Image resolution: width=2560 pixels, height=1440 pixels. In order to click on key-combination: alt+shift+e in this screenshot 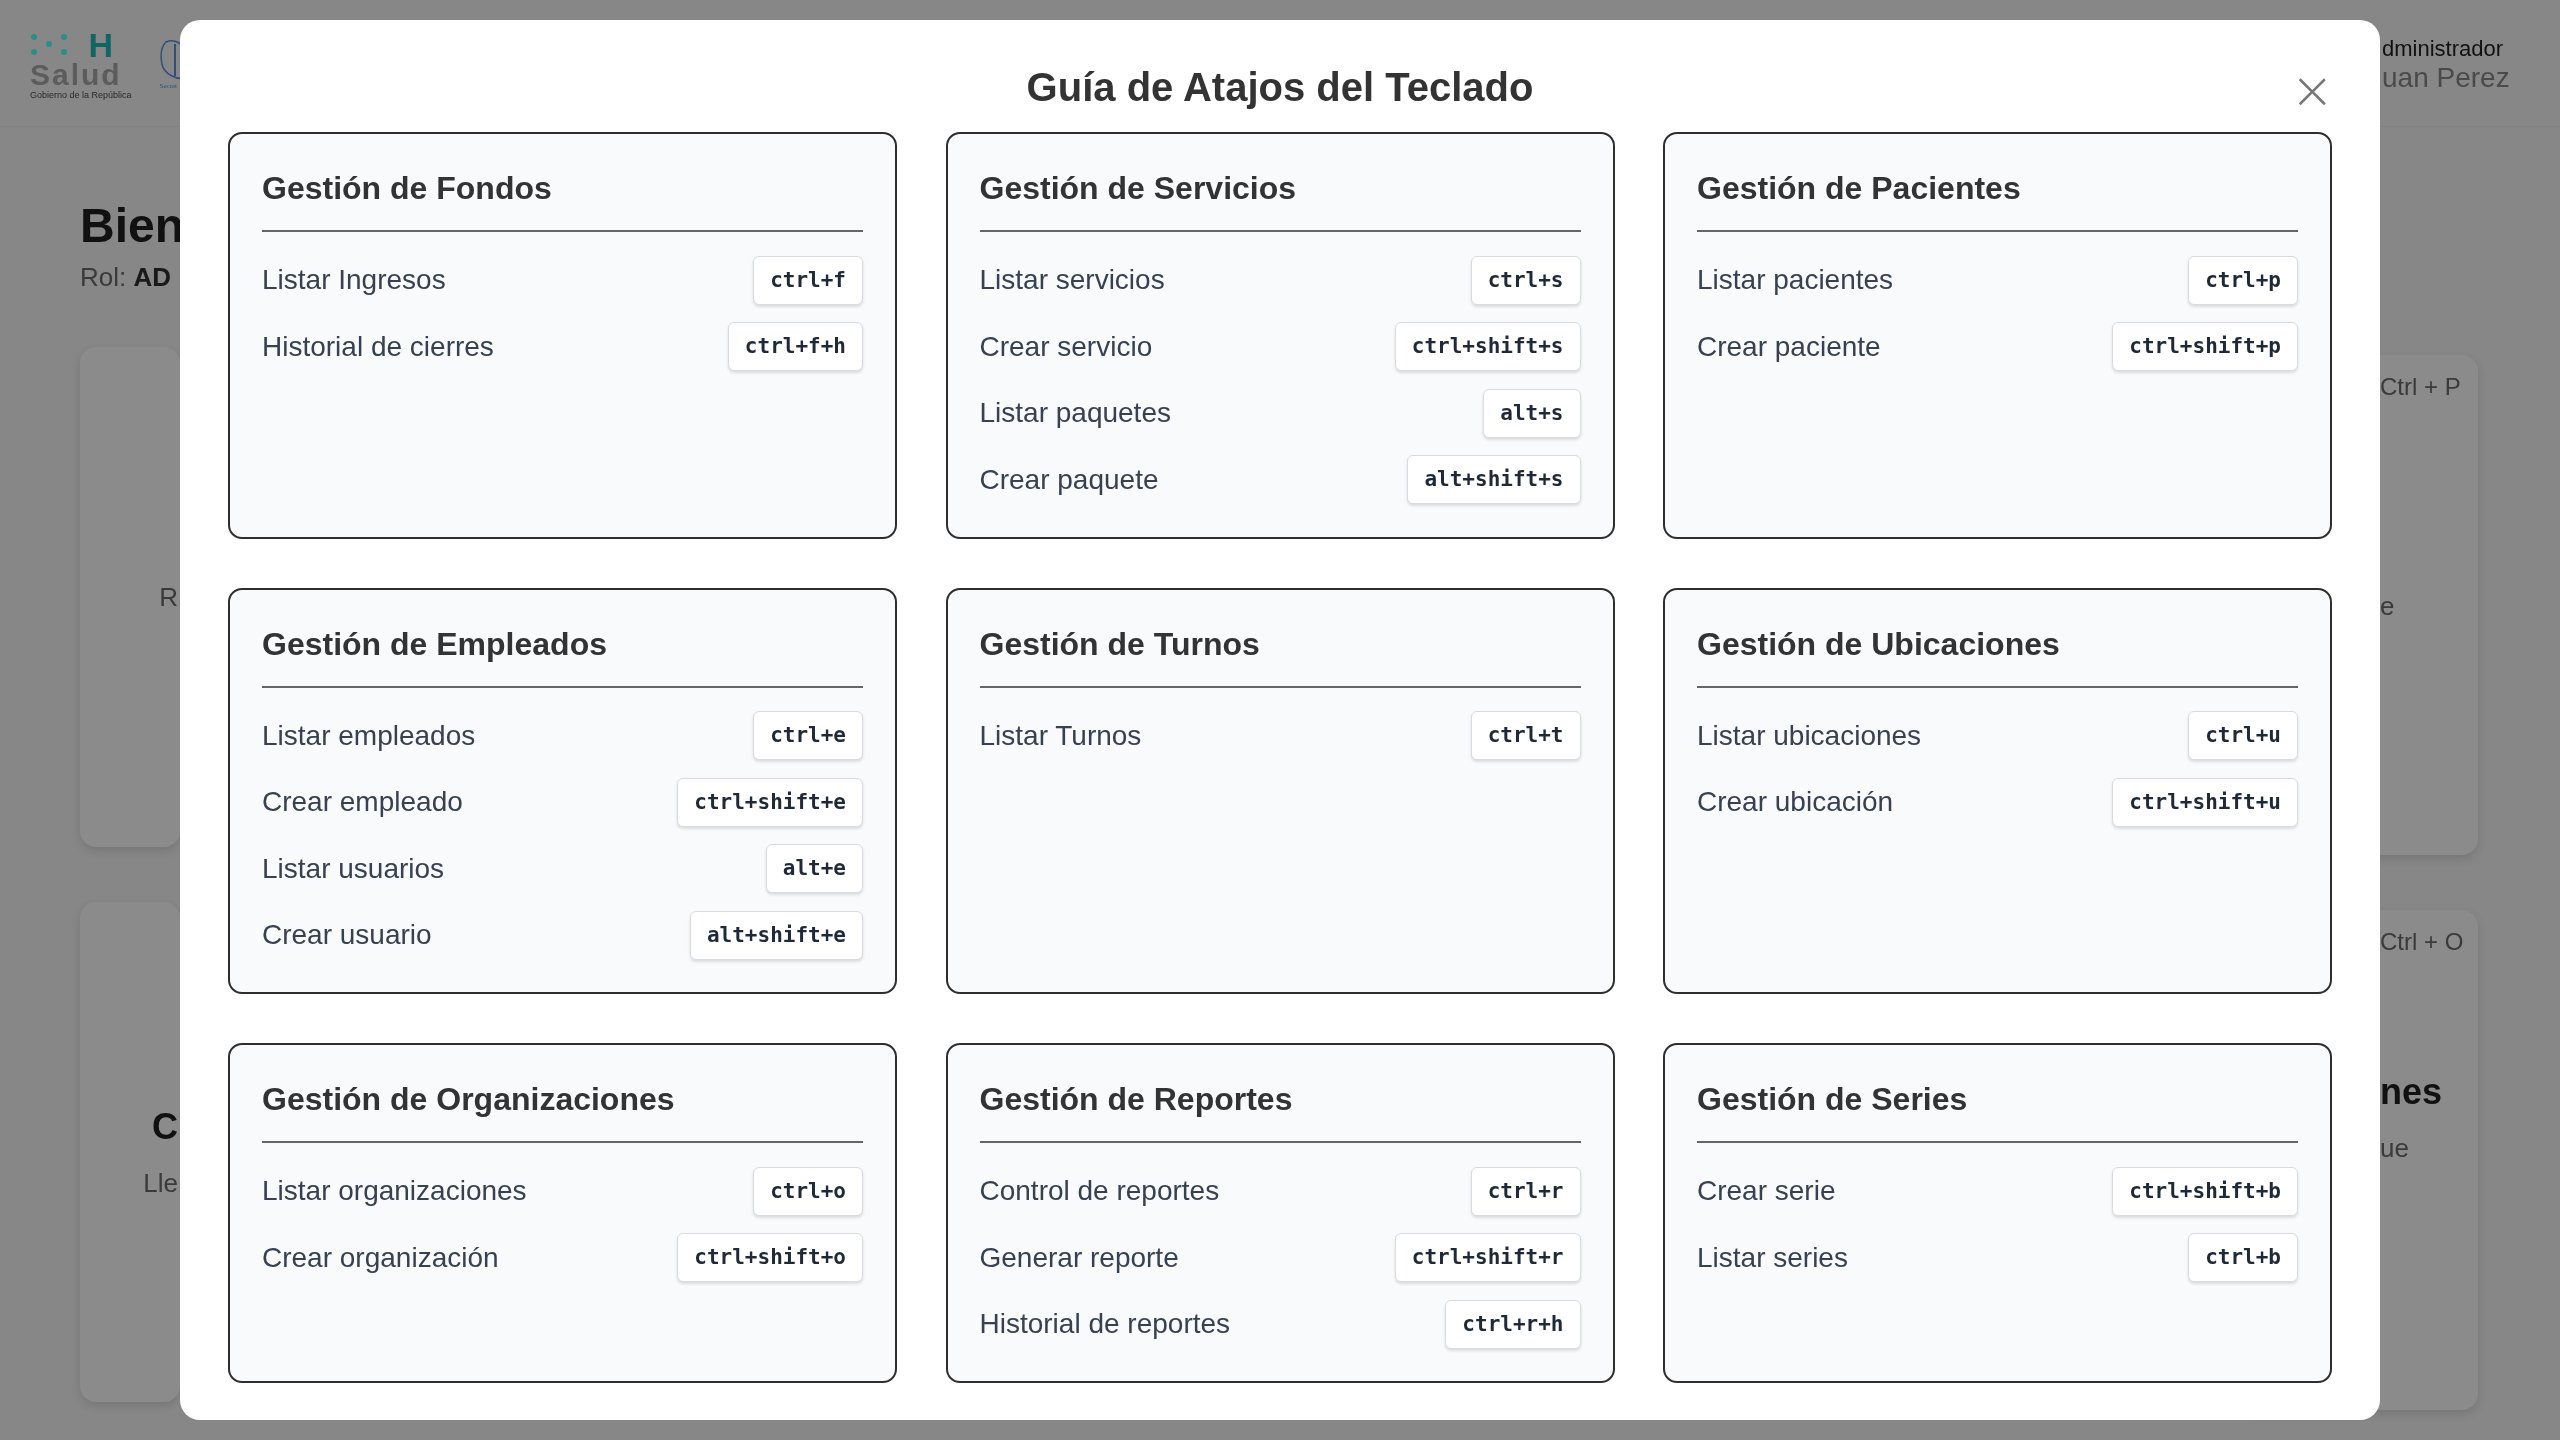, I will do `click(776, 935)`.